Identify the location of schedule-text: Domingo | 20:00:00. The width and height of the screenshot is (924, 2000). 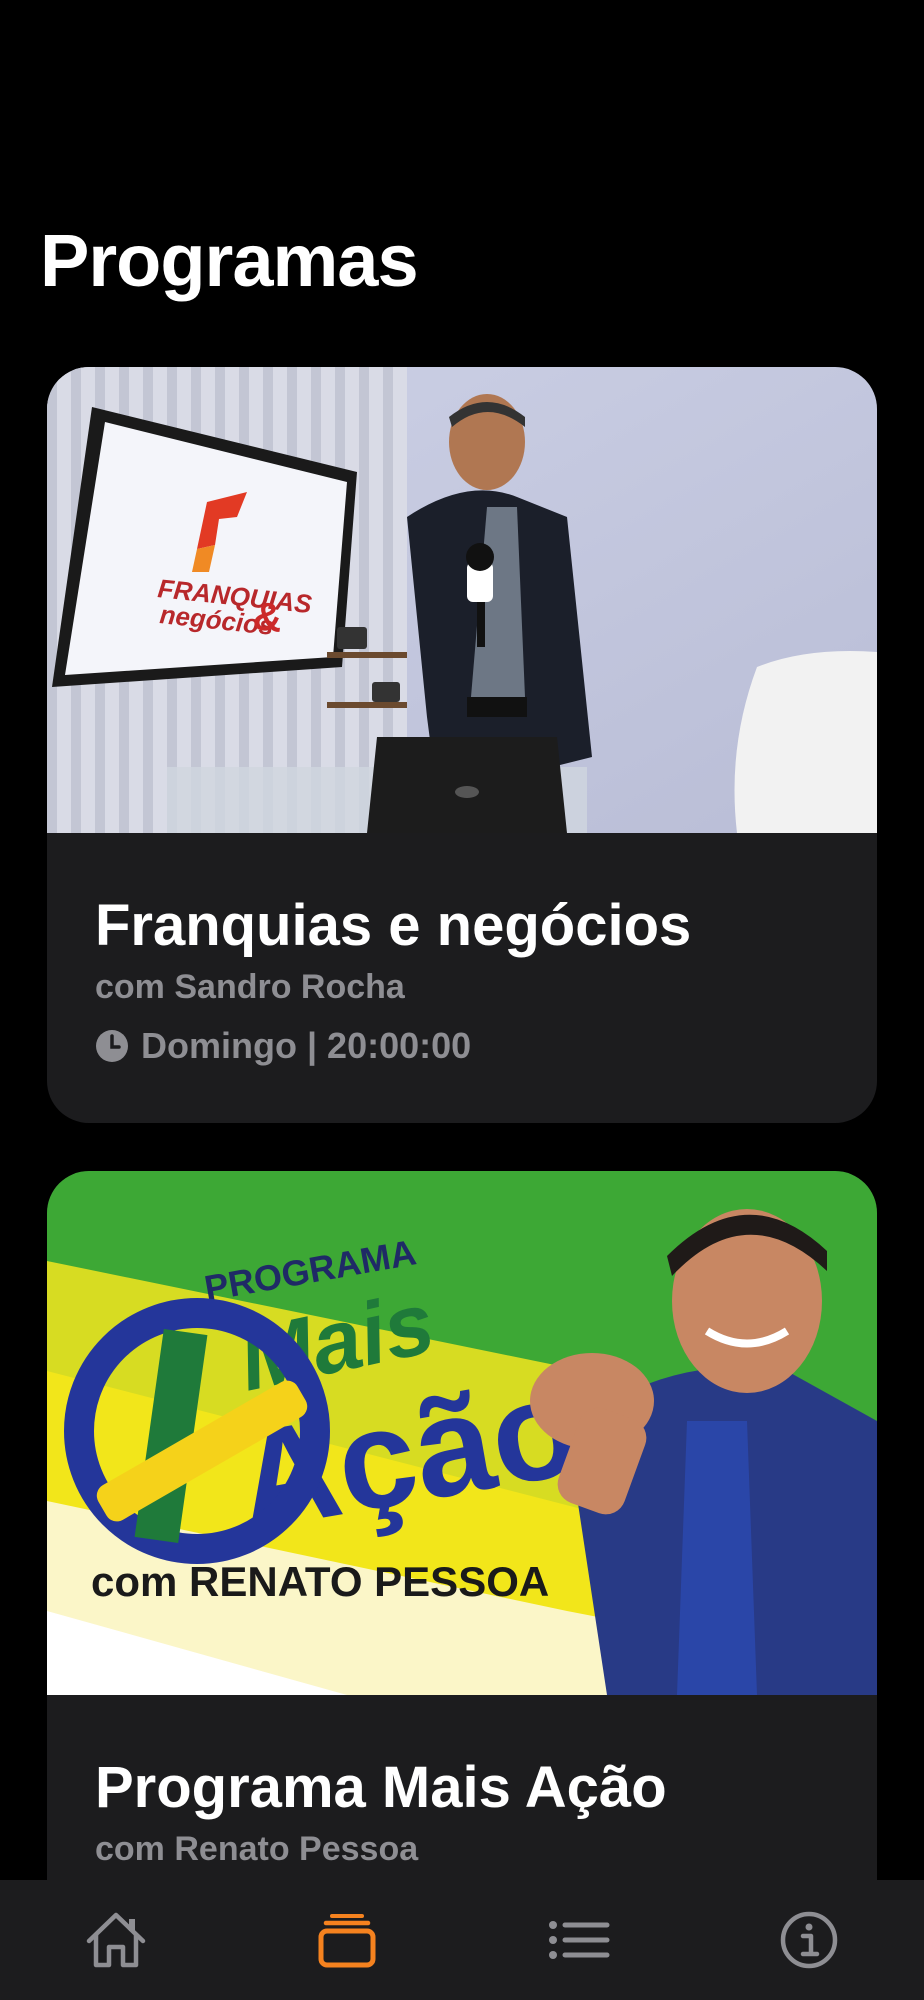
(306, 1045).